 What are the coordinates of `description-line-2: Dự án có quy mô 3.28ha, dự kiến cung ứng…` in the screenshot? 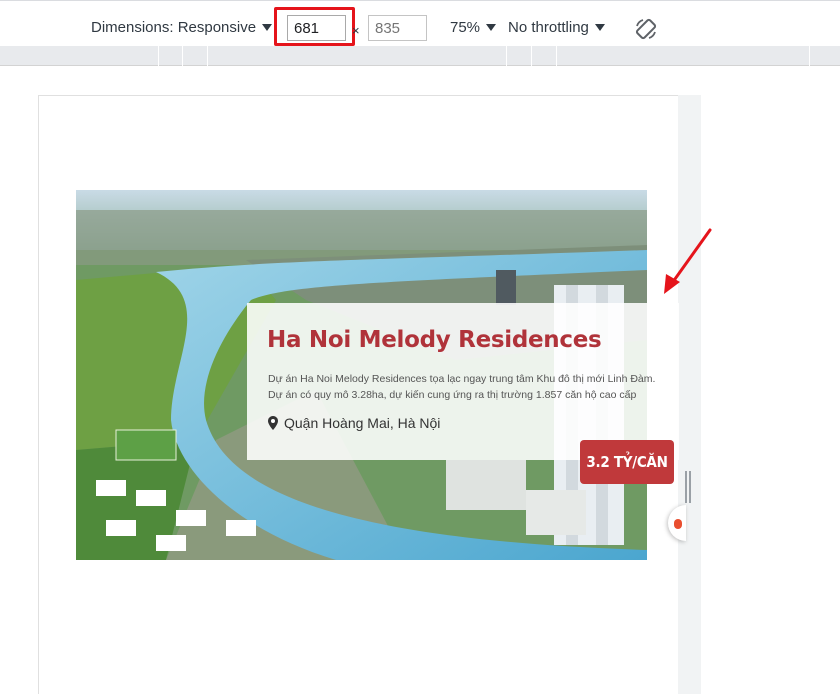 It's located at (452, 395).